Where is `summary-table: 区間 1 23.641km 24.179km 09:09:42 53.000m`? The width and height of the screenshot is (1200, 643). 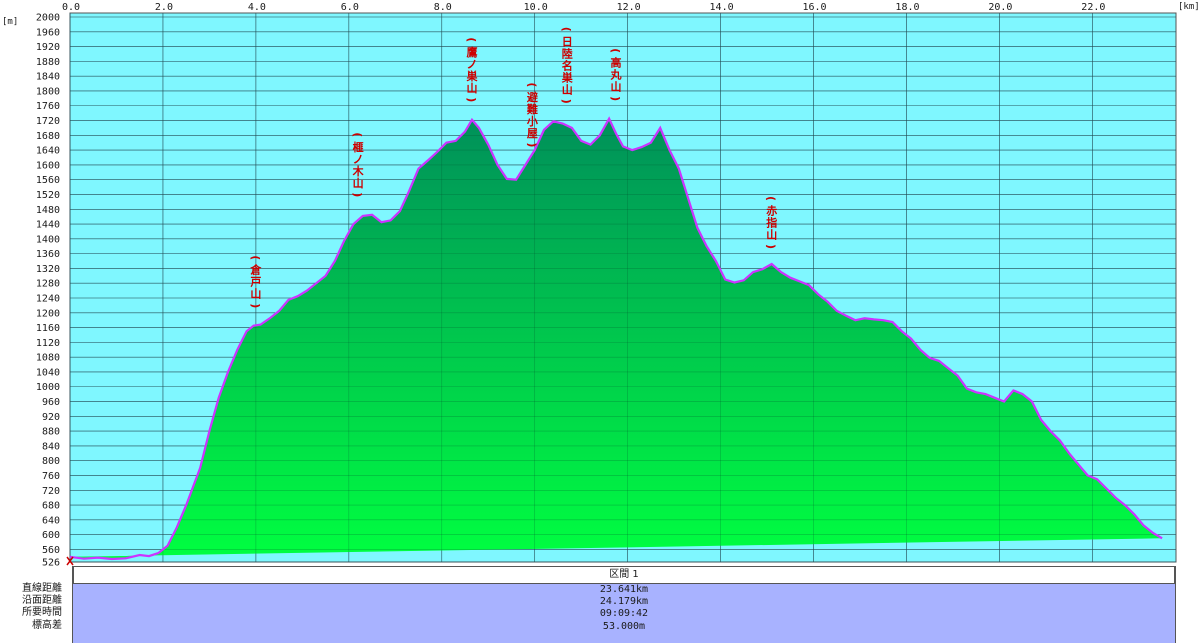
summary-table: 区間 1 23.641km 24.179km 09:09:42 53.000m is located at coordinates (624, 604).